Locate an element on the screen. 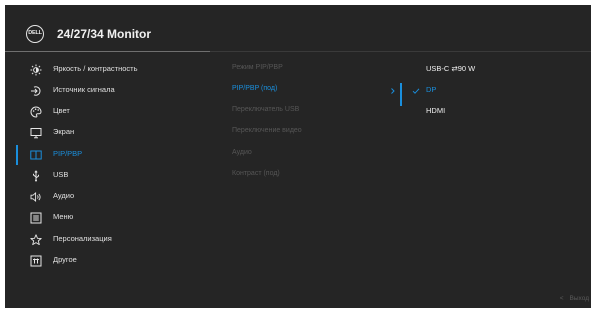 Image resolution: width=594 pixels, height=311 pixels. speaker-icon is located at coordinates (36, 197).